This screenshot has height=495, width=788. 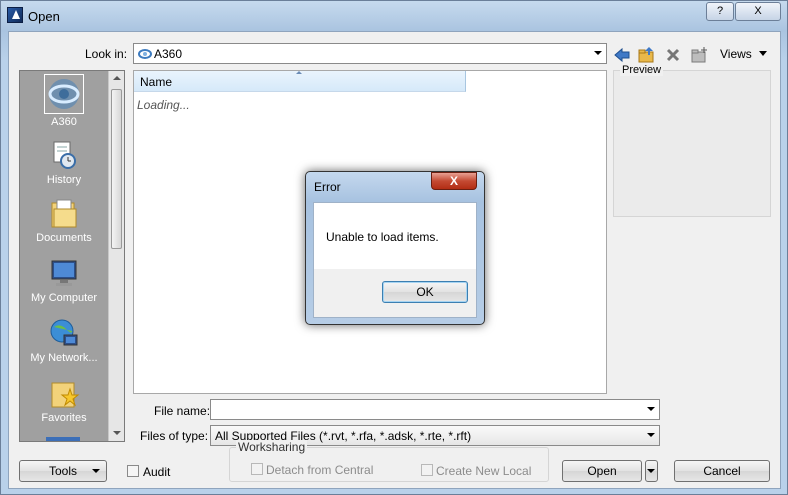 I want to click on cancel-button: Cancel, so click(x=722, y=471).